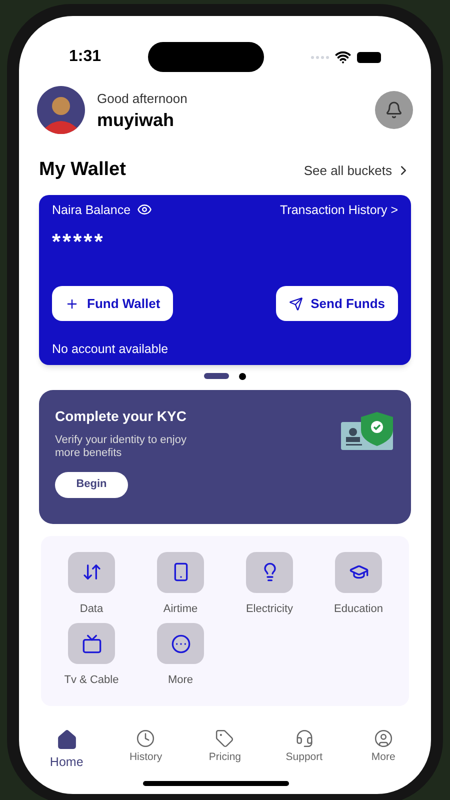 This screenshot has height=800, width=450. What do you see at coordinates (136, 119) in the screenshot?
I see `username-text: muyiwah` at bounding box center [136, 119].